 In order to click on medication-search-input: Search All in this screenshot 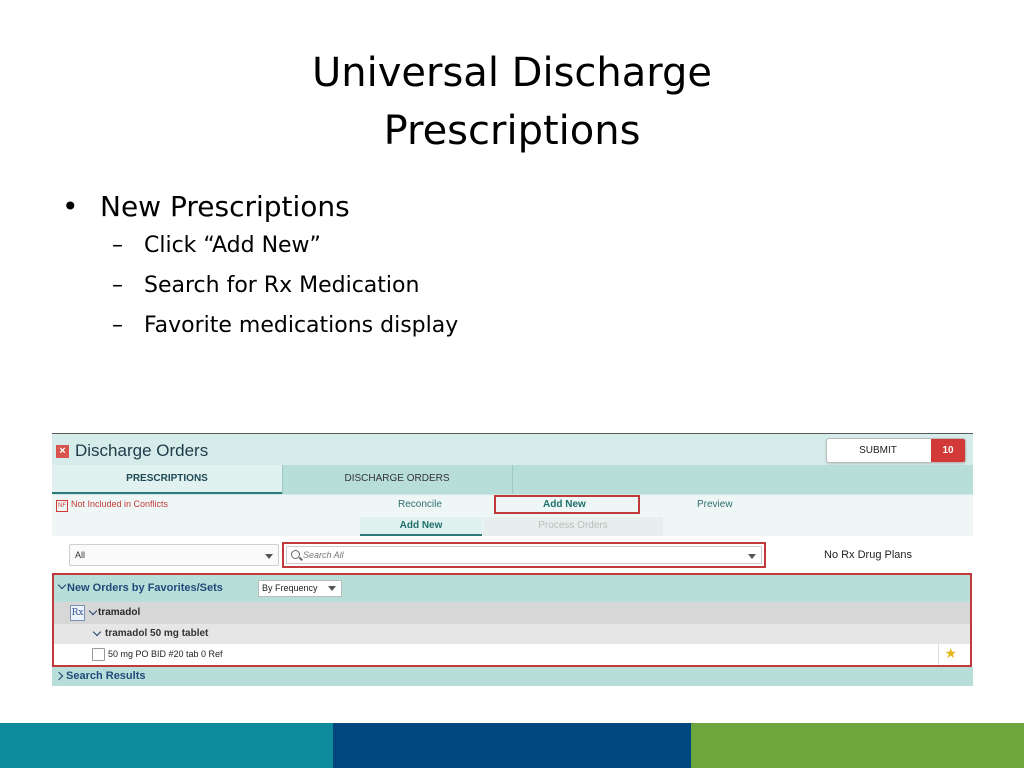, I will do `click(524, 555)`.